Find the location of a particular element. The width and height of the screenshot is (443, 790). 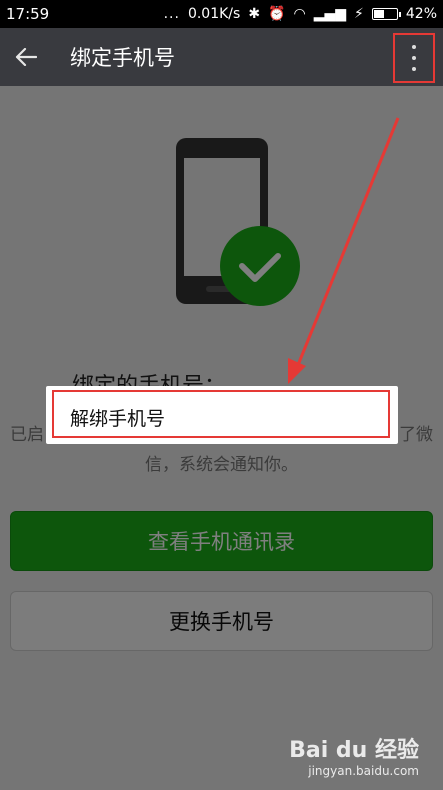

page-title: 绑定手机号 is located at coordinates (122, 58).